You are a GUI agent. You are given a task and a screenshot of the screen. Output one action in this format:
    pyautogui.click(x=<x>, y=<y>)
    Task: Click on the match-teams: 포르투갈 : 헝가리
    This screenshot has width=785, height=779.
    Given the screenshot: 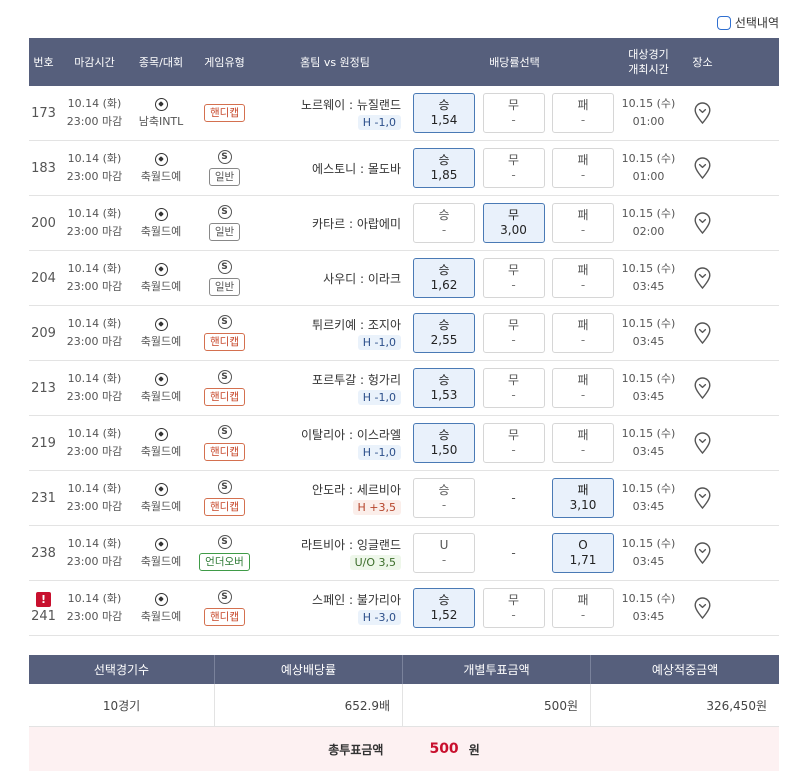 What is the action you would take?
    pyautogui.click(x=356, y=380)
    